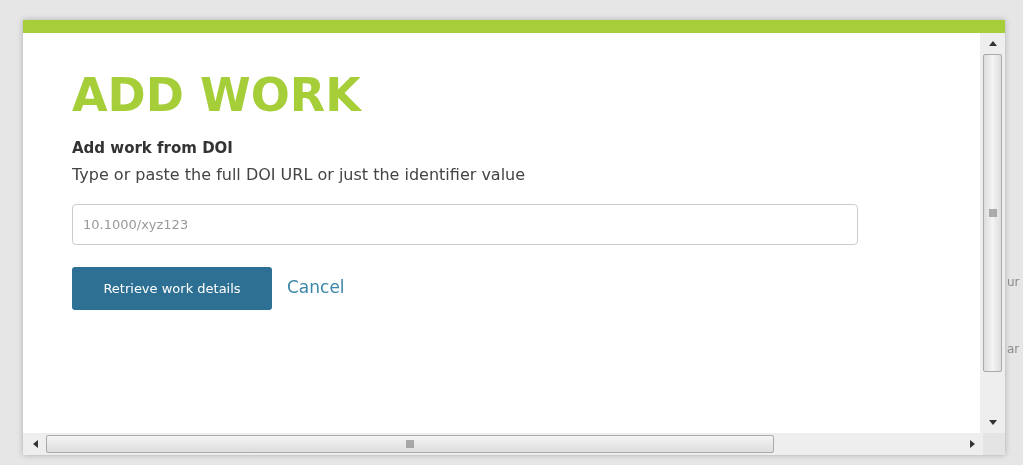 The height and width of the screenshot is (465, 1023). I want to click on scroll-down-icon, so click(992, 422).